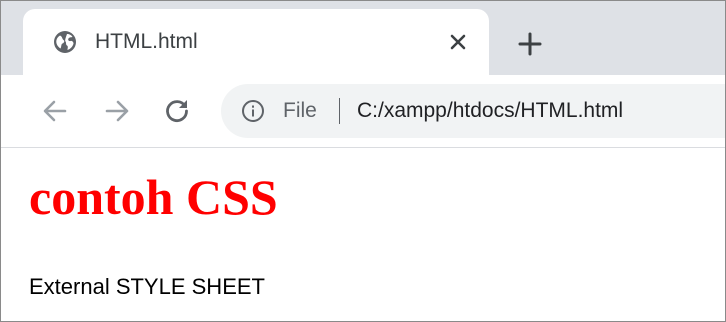 Image resolution: width=726 pixels, height=322 pixels. Describe the element at coordinates (300, 110) in the screenshot. I see `scheme-label: File` at that location.